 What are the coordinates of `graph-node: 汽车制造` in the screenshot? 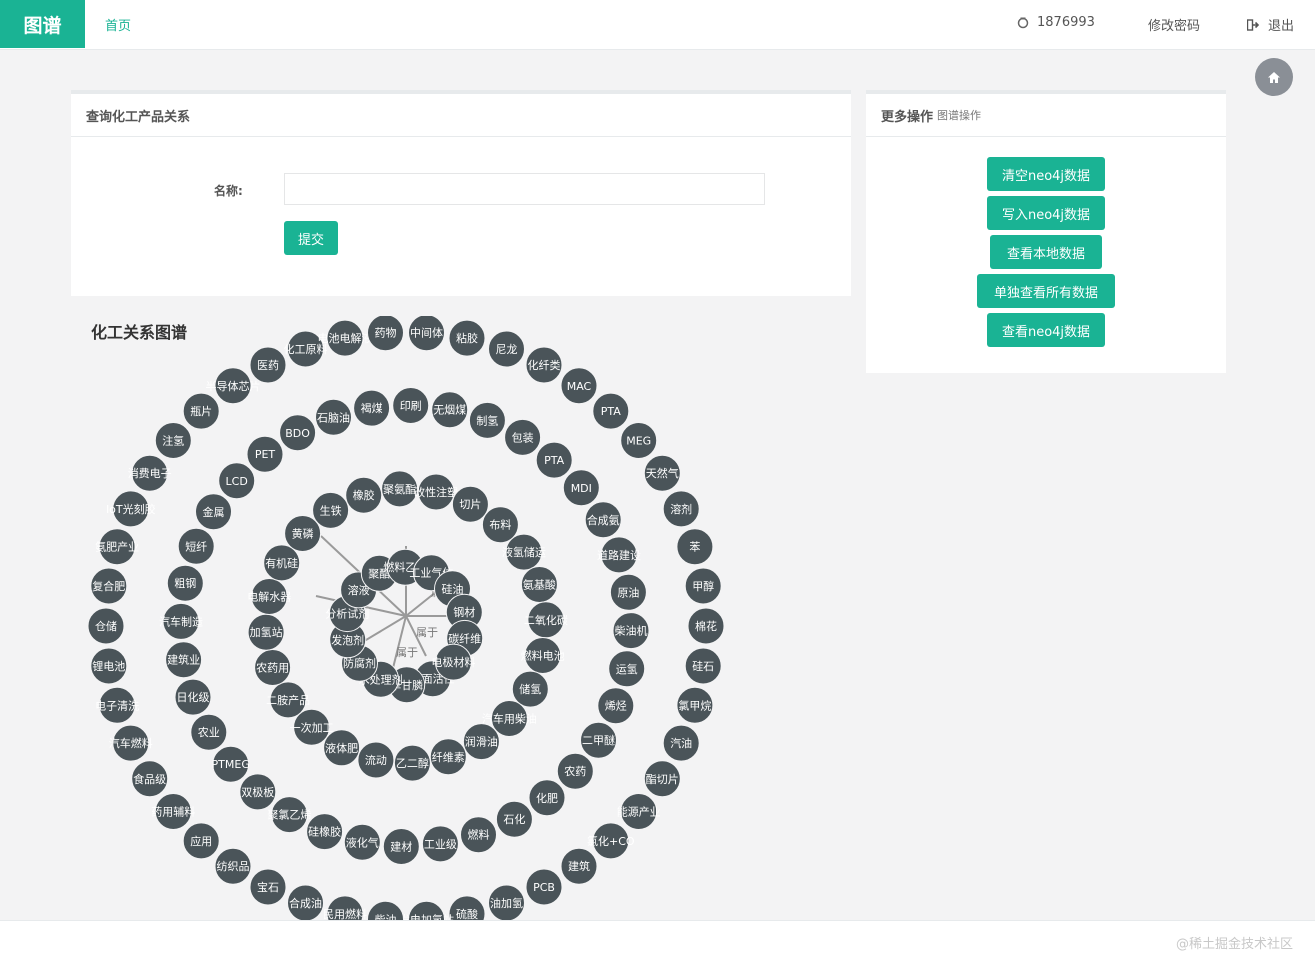 It's located at (181, 621).